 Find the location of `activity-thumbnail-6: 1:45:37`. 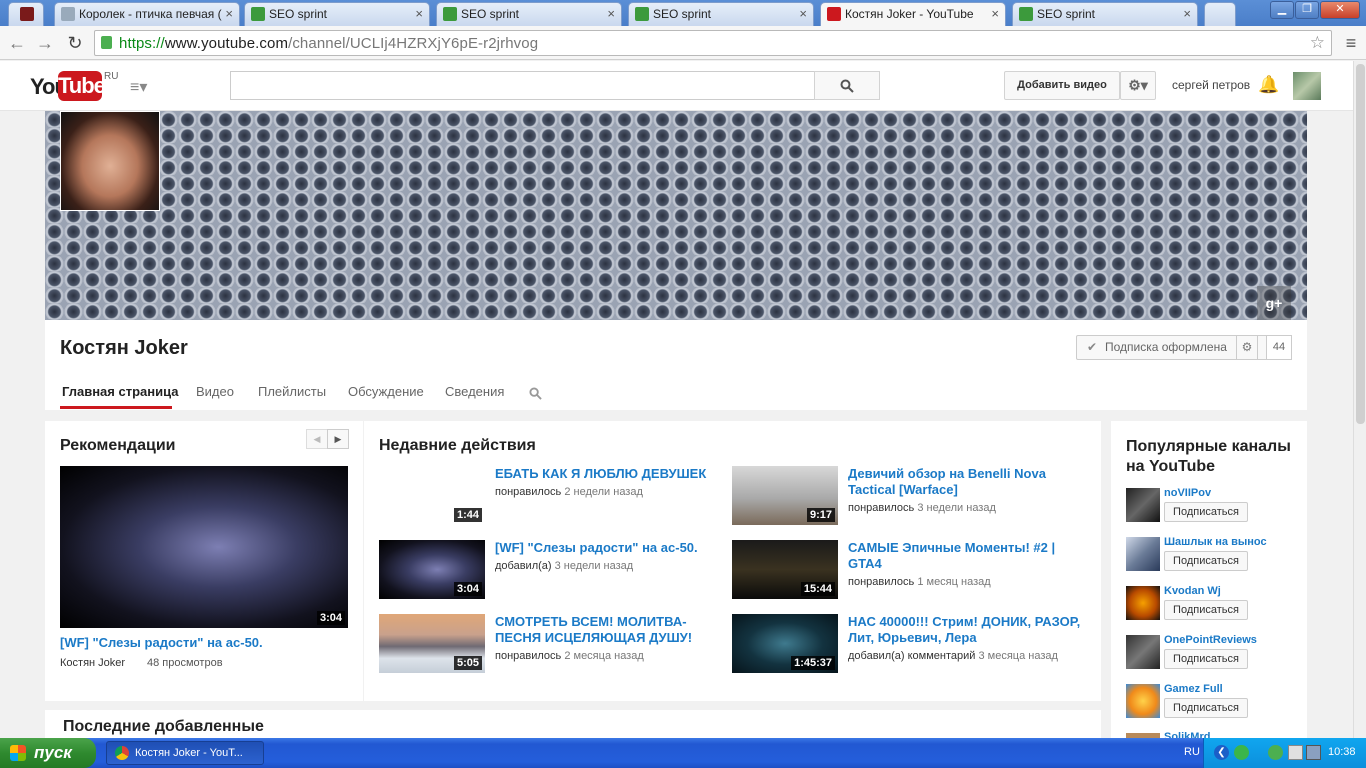

activity-thumbnail-6: 1:45:37 is located at coordinates (785, 643).